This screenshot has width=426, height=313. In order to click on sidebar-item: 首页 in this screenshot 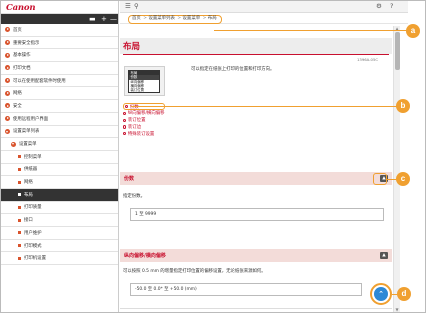, I will do `click(59, 30)`.